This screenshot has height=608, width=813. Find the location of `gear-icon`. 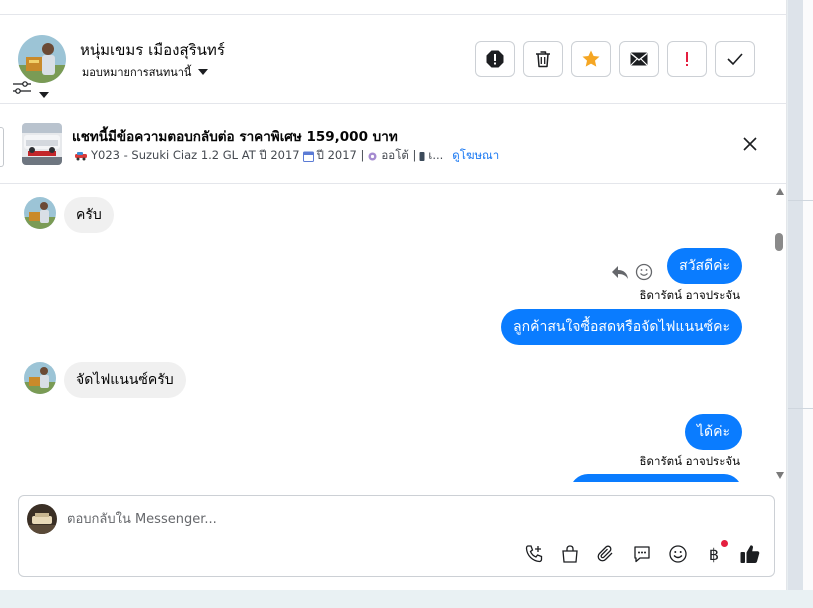

gear-icon is located at coordinates (372, 156).